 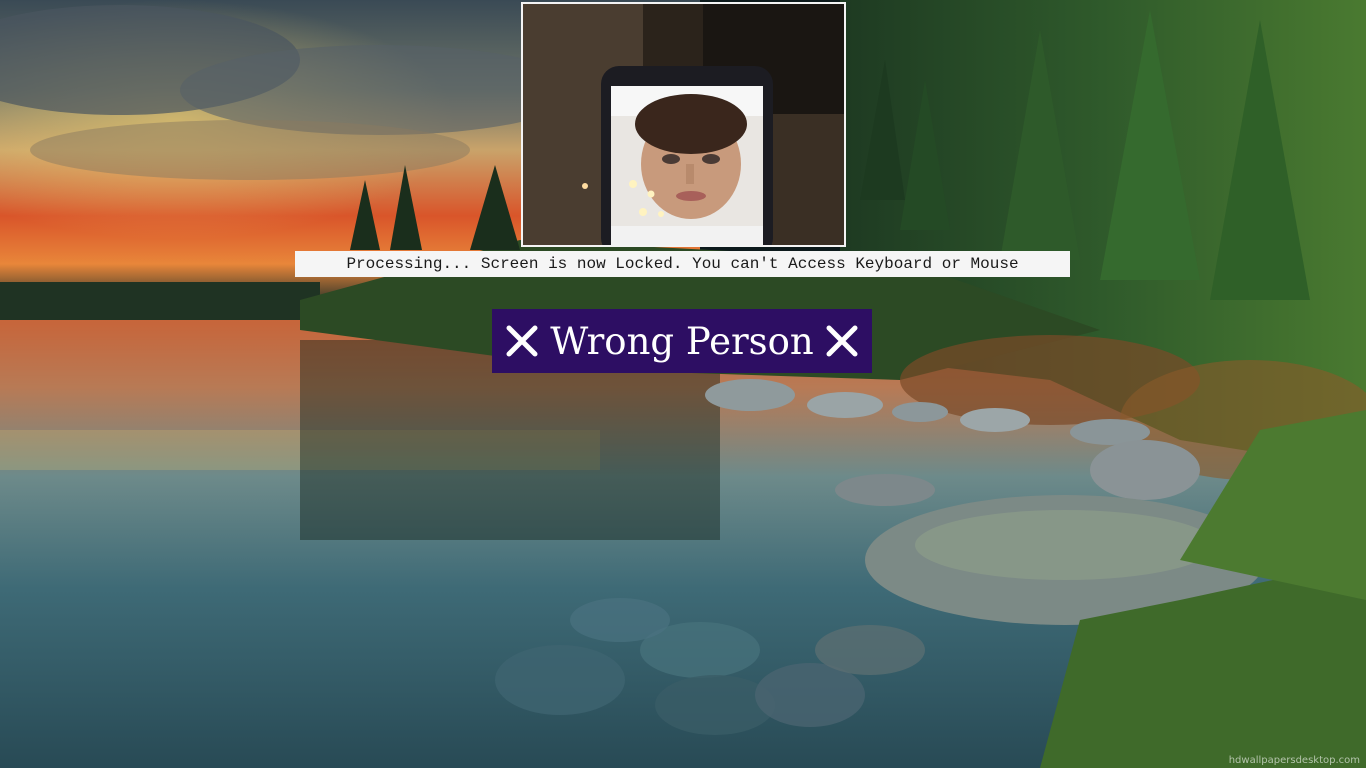 I want to click on wallpaper-watermark: hdwallpapersdesktop.com, so click(x=1294, y=760).